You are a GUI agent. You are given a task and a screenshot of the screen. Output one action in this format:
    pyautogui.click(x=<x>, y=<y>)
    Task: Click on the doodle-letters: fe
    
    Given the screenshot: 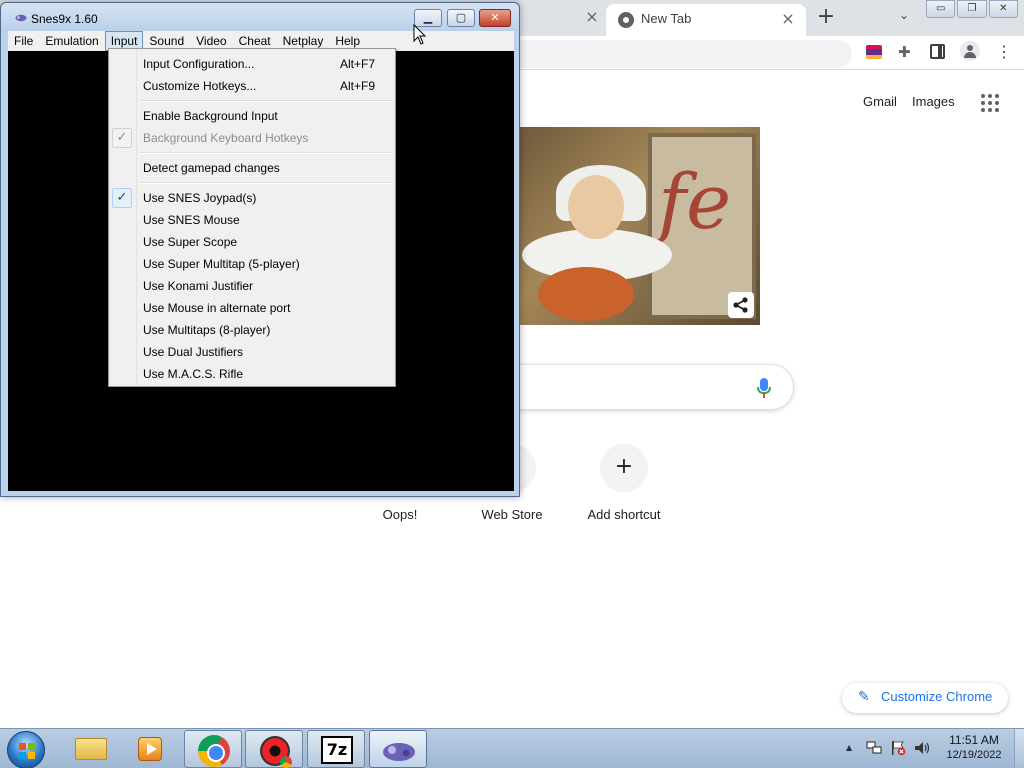 What is the action you would take?
    pyautogui.click(x=695, y=201)
    